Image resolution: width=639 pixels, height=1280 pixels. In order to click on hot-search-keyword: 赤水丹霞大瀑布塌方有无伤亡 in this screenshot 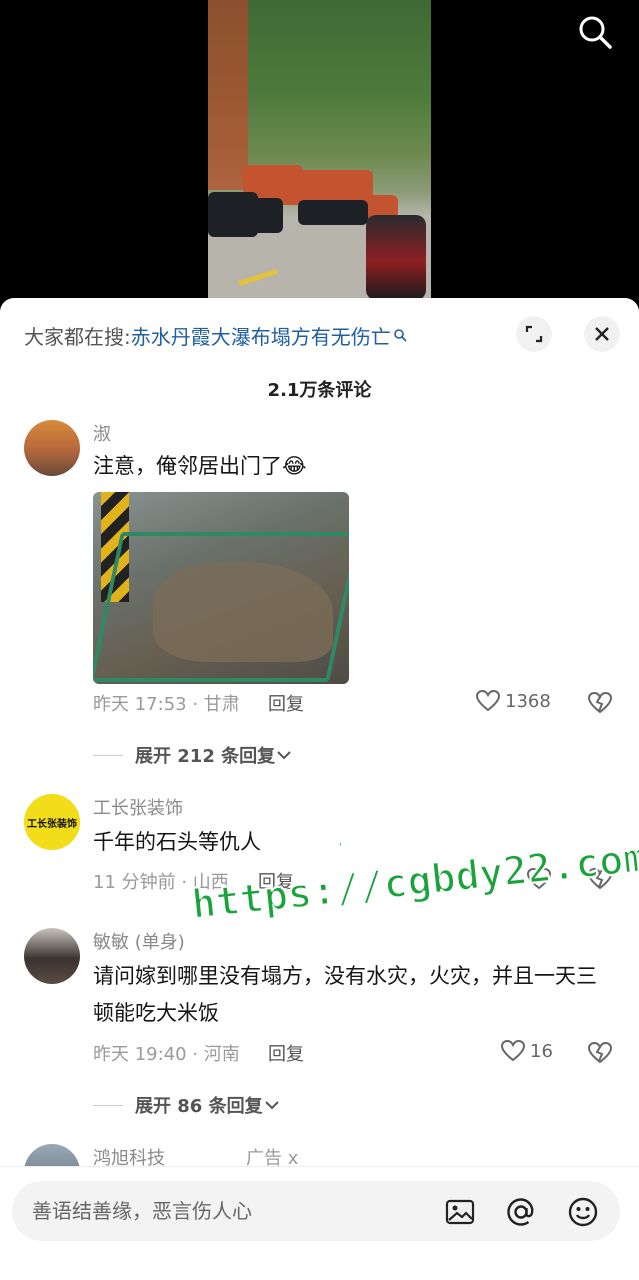, I will do `click(261, 335)`.